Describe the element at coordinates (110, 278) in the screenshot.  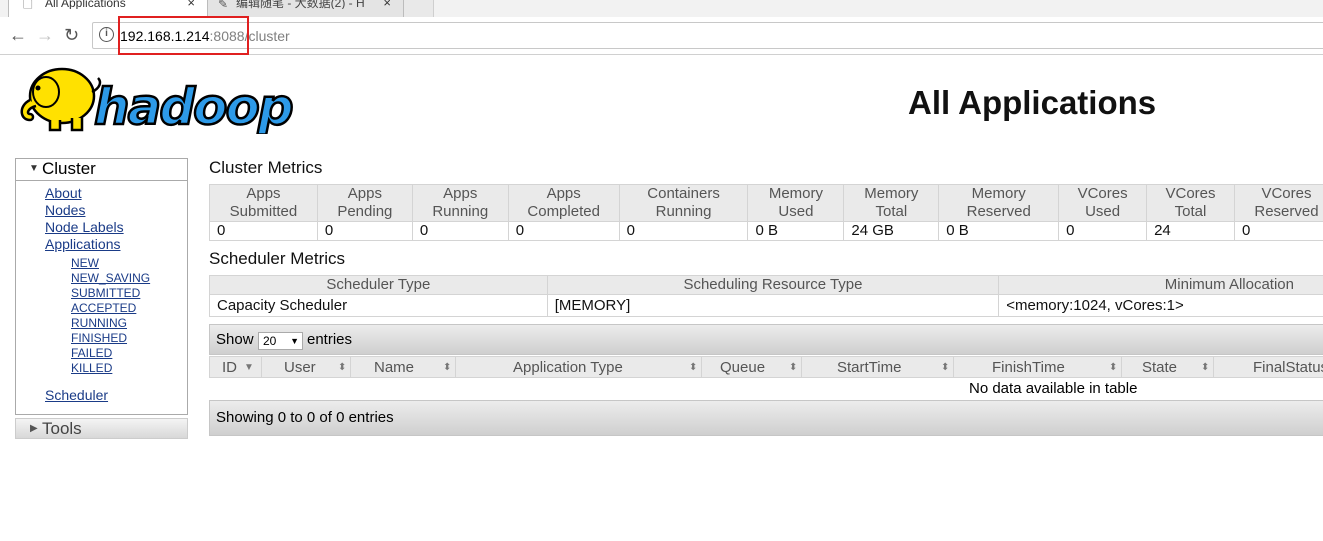
I see `sidebar-state-new-saving: NEW_SAVING` at that location.